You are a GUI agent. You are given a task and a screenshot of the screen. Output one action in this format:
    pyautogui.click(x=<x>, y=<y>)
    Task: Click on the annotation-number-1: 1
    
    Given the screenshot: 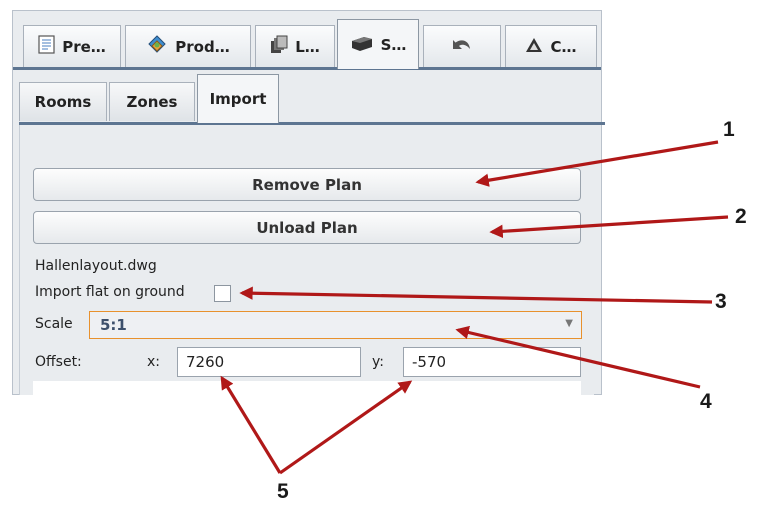 What is the action you would take?
    pyautogui.click(x=729, y=129)
    